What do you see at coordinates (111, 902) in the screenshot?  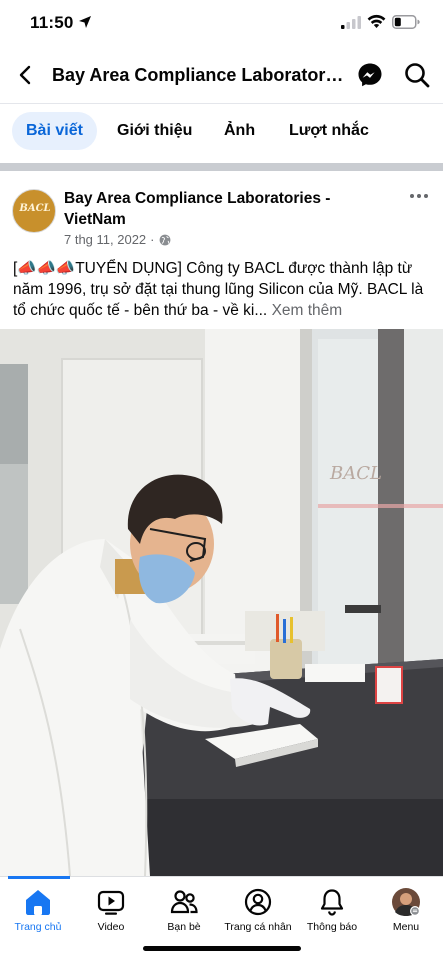 I see `video-icon` at bounding box center [111, 902].